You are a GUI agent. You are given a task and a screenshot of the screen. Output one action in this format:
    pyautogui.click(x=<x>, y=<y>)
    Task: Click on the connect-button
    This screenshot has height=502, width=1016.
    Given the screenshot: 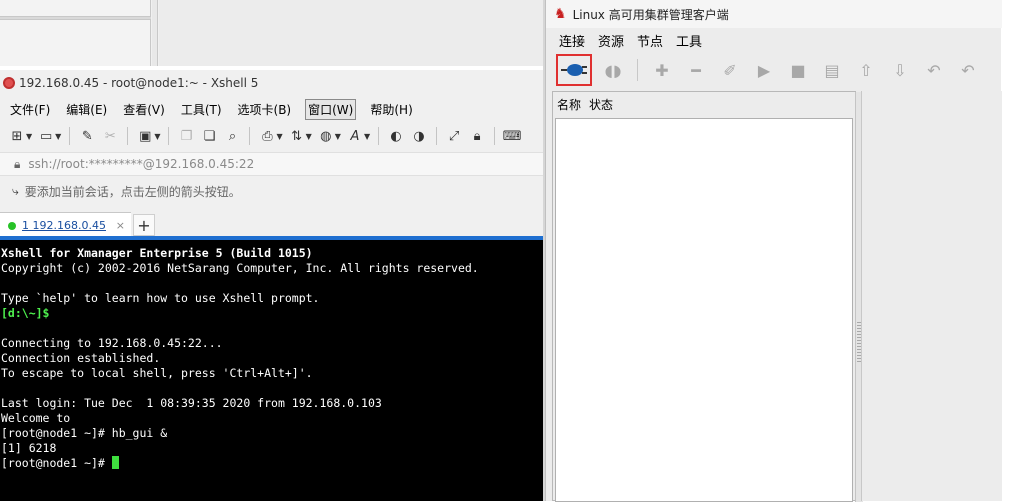 What is the action you would take?
    pyautogui.click(x=574, y=70)
    